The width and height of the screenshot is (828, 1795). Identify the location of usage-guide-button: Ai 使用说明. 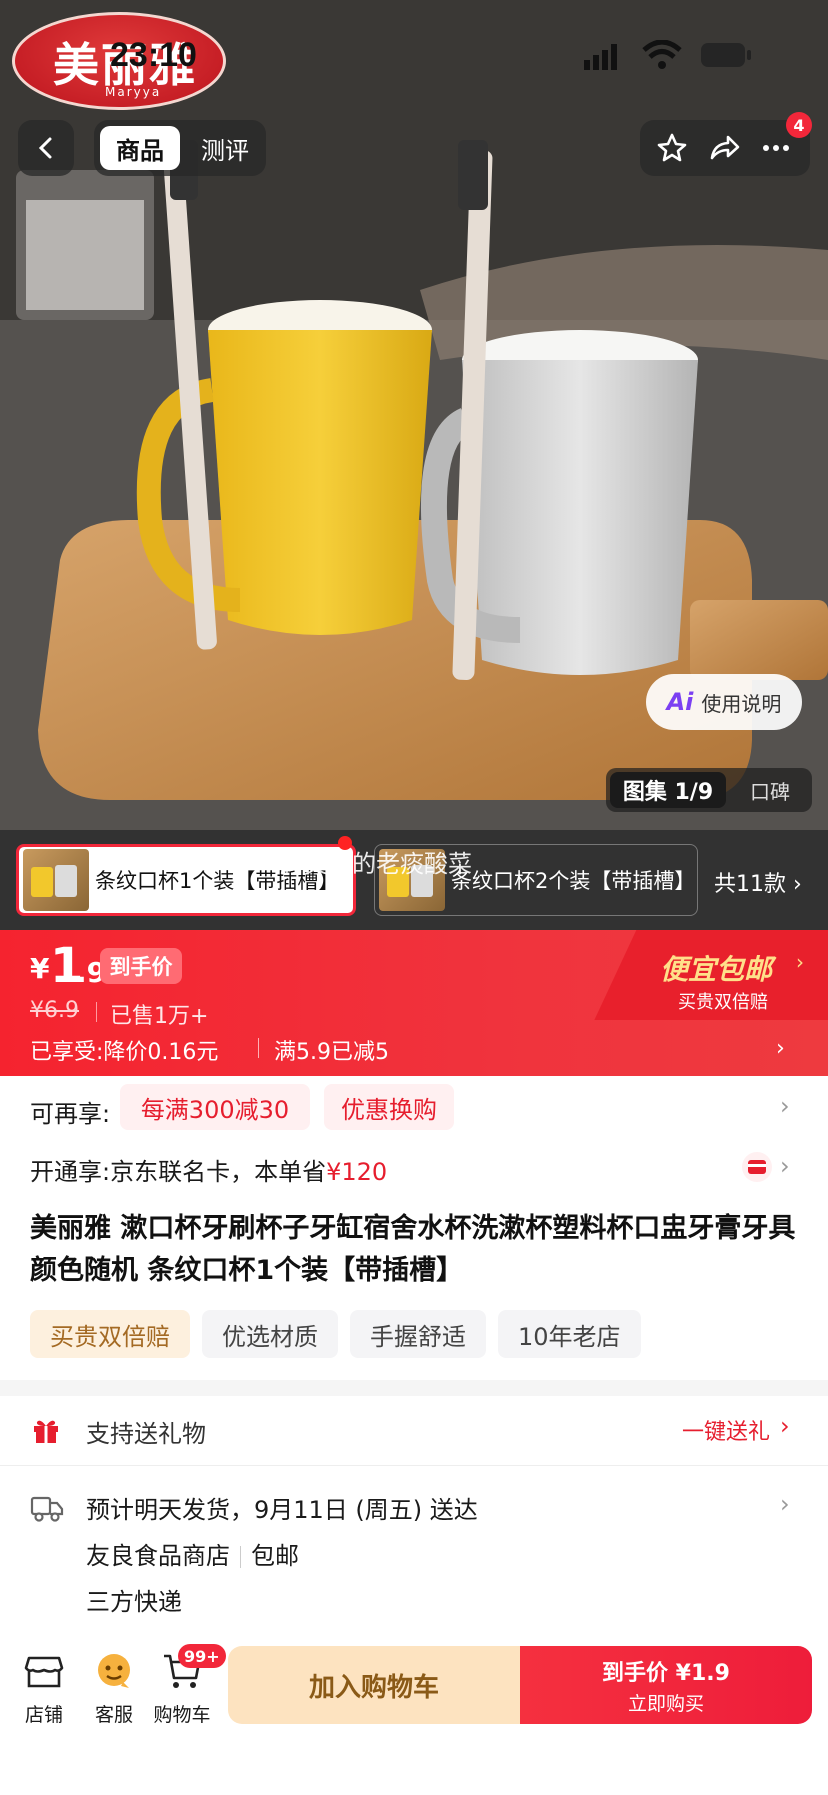
(724, 702).